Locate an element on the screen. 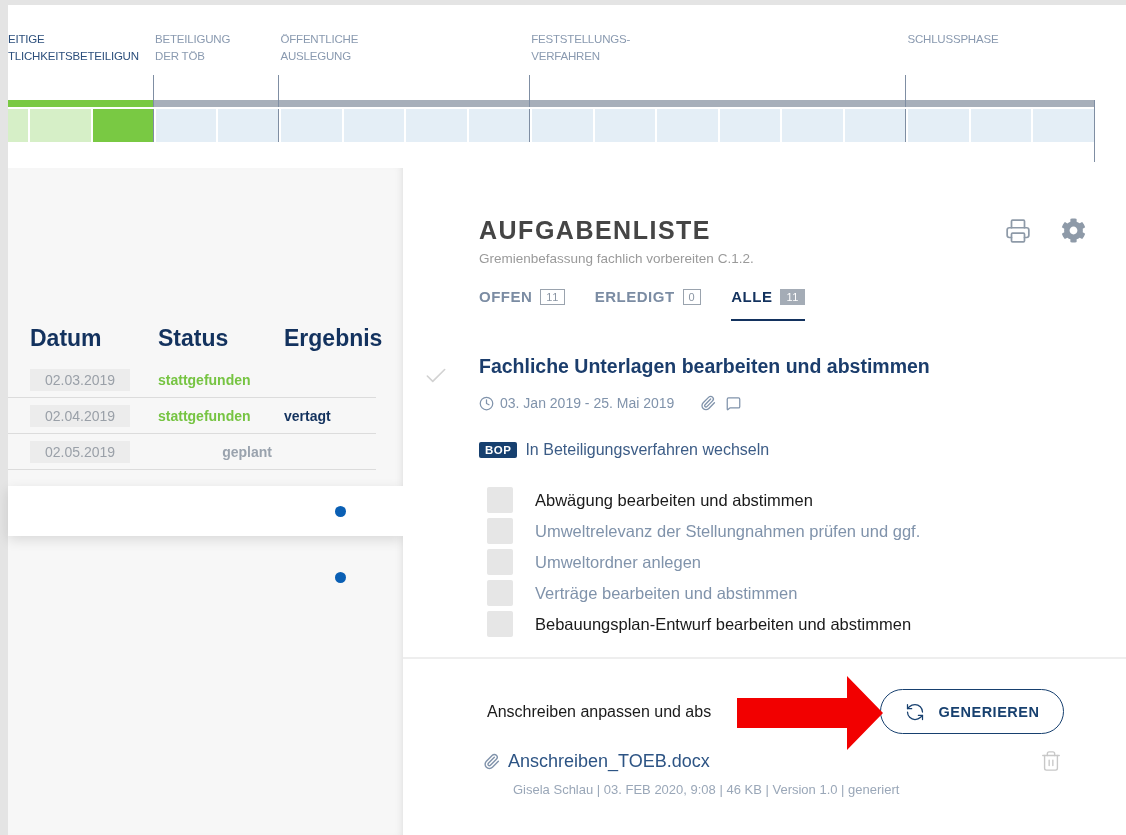 This screenshot has height=835, width=1126. checklist-label: Umweltrelevanz der Stellungnahmen prüfen und ggf. is located at coordinates (728, 531).